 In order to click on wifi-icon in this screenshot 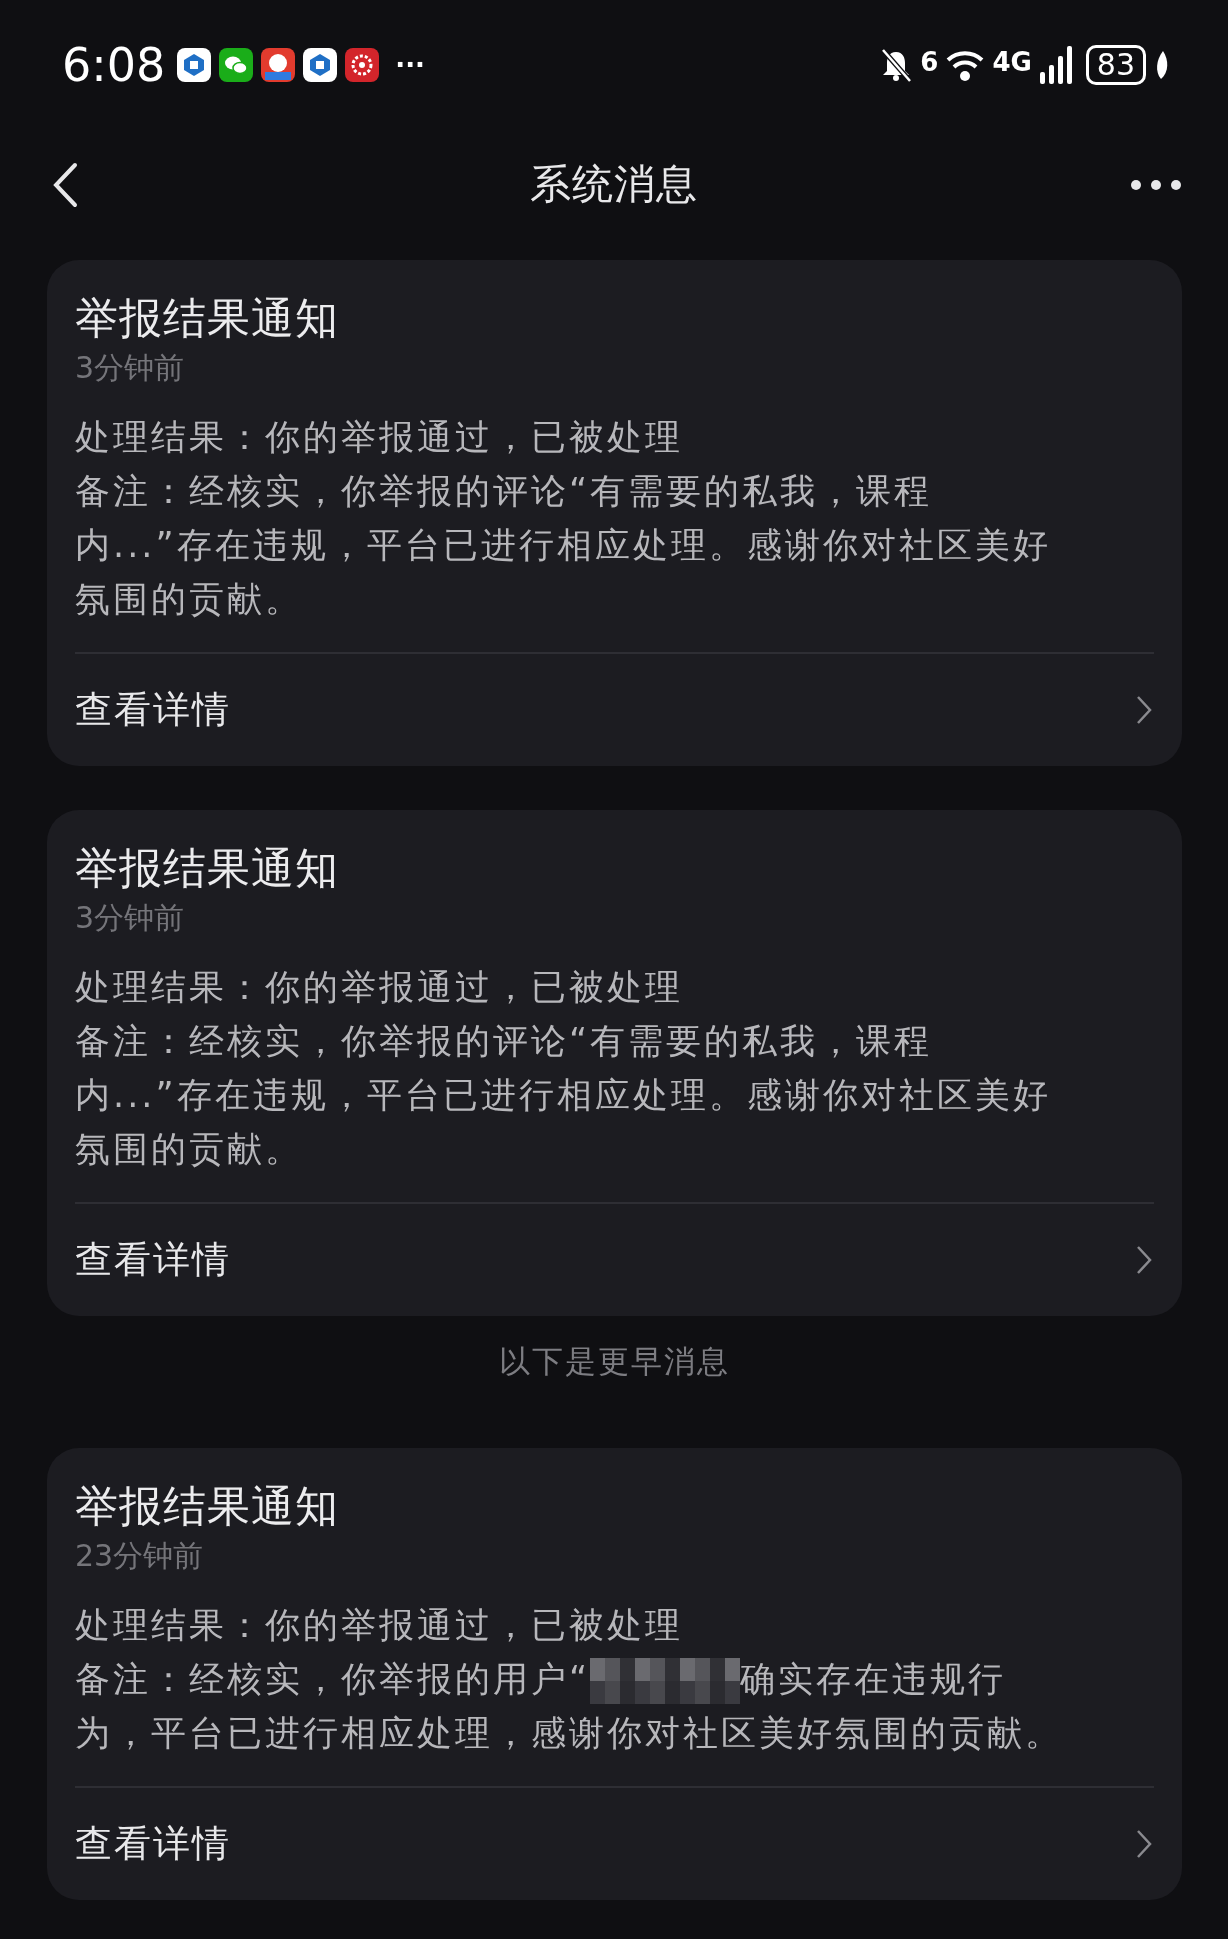, I will do `click(965, 65)`.